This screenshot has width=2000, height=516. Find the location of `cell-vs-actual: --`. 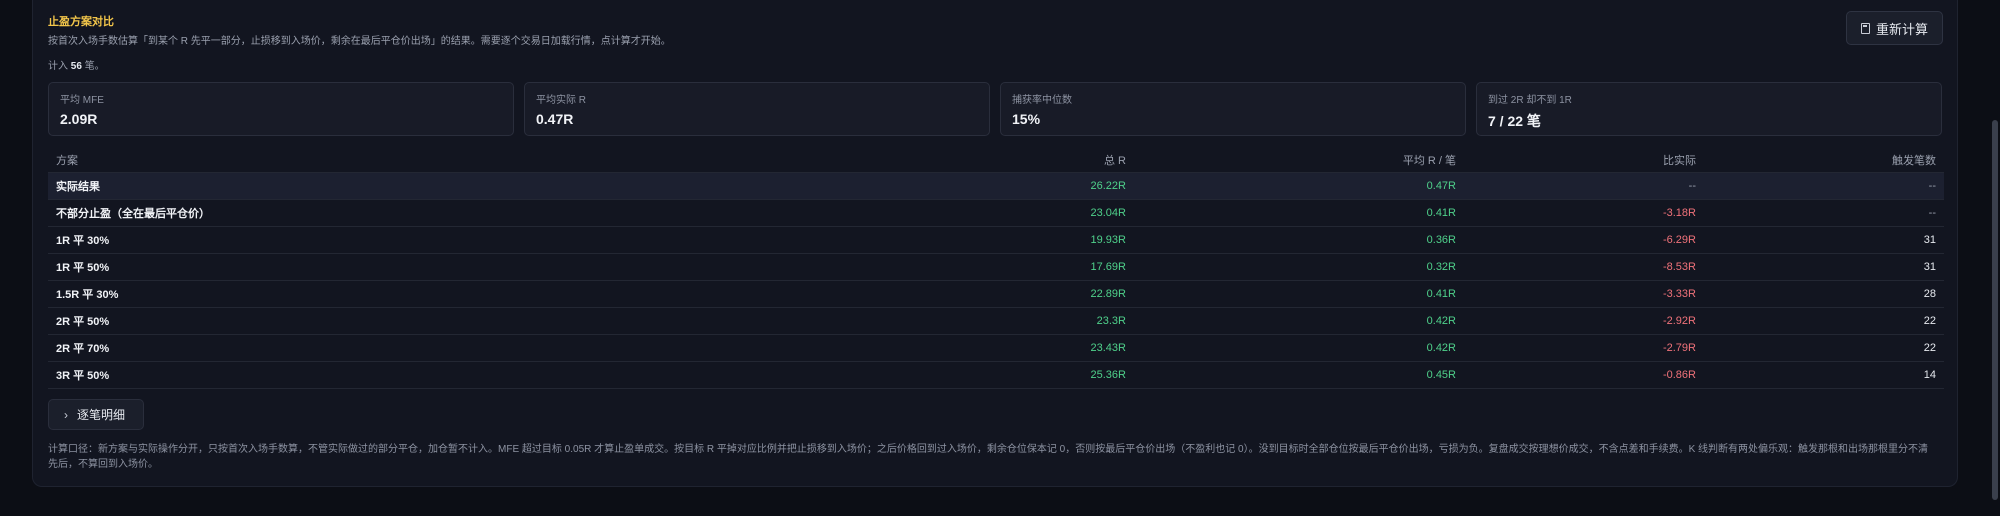

cell-vs-actual: -- is located at coordinates (1692, 186).